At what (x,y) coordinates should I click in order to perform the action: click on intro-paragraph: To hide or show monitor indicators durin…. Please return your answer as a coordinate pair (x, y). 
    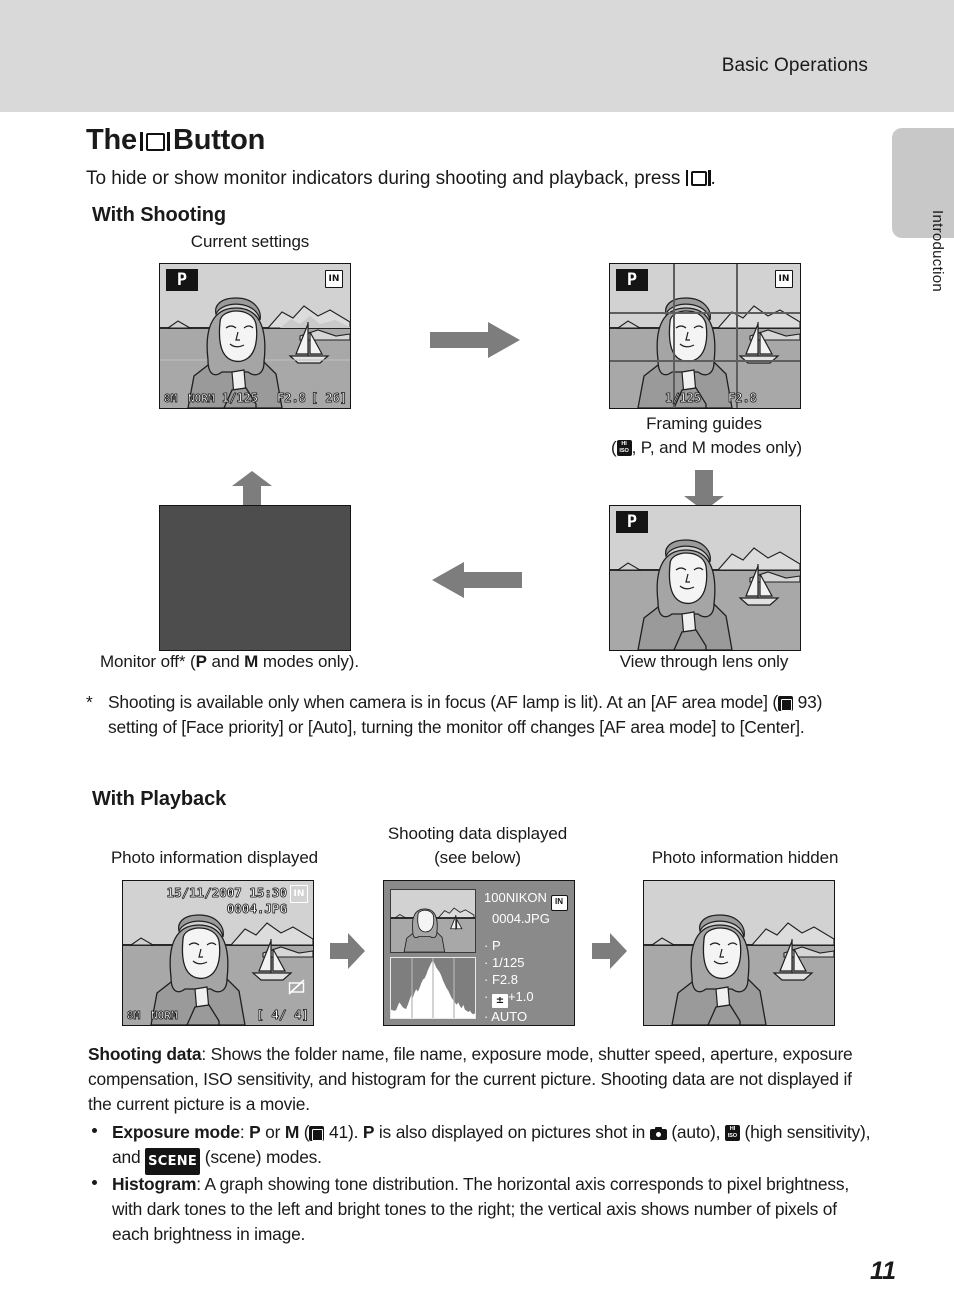
    Looking at the image, I should click on (401, 179).